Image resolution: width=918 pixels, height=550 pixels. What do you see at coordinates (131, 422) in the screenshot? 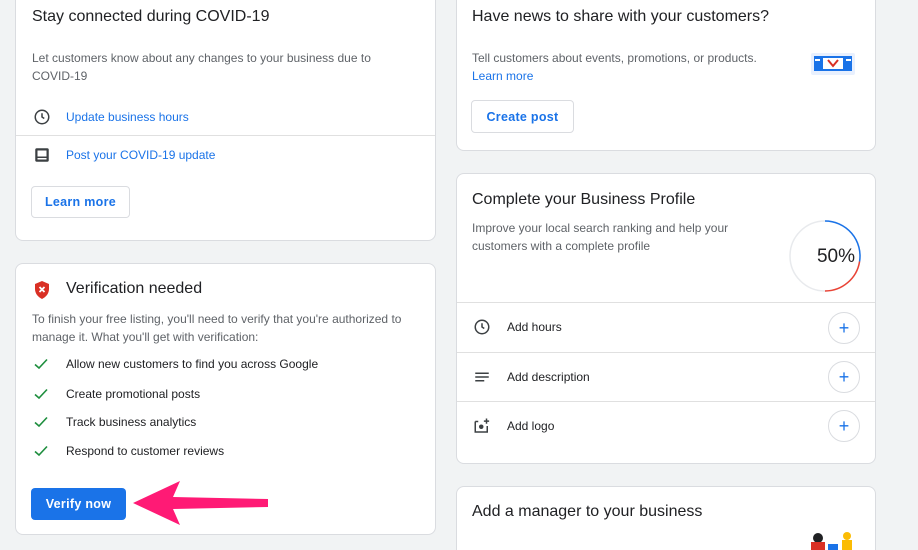
I see `benefit-text: Track business analytics` at bounding box center [131, 422].